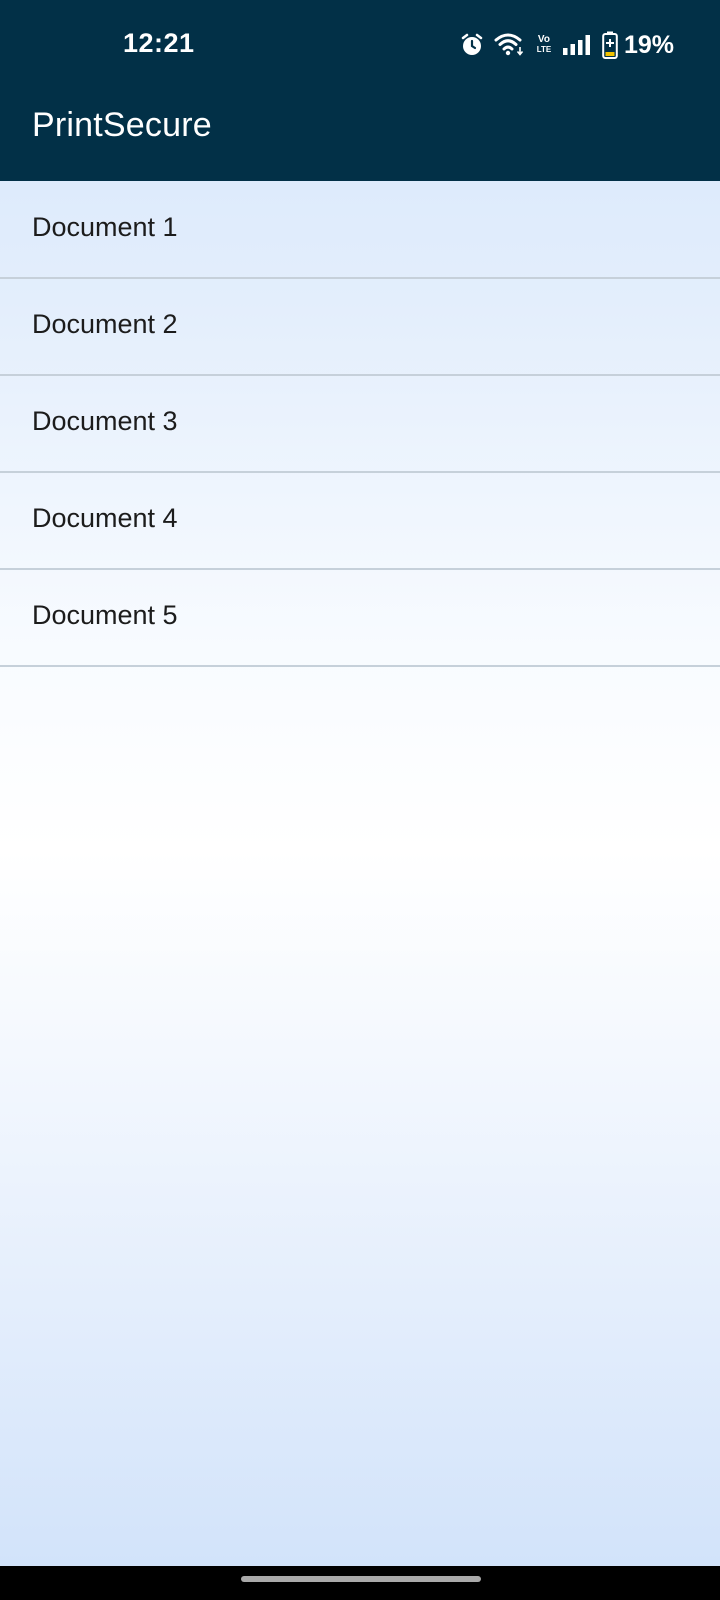  I want to click on navigation-bar, so click(360, 1583).